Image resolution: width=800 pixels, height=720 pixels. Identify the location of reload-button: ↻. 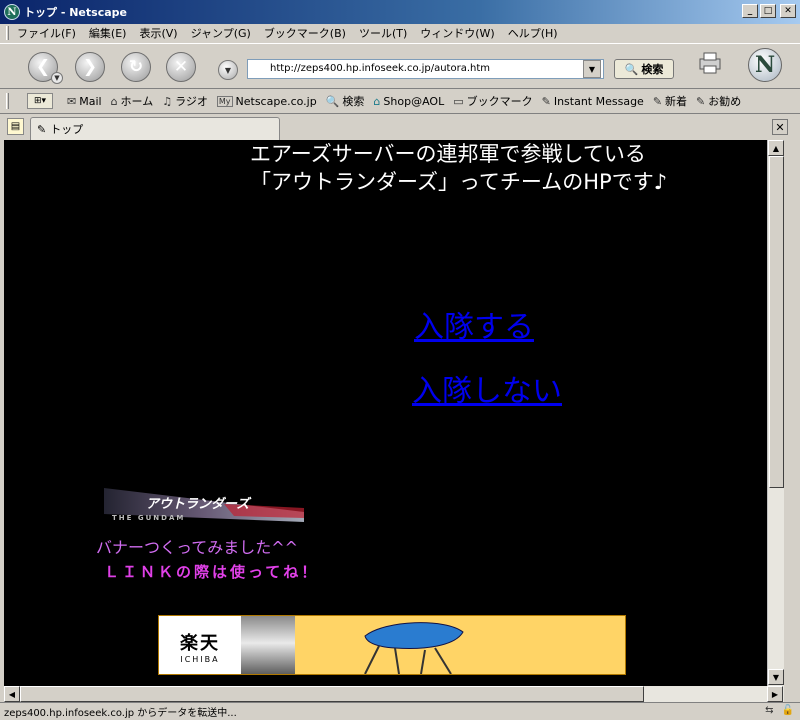
(136, 67).